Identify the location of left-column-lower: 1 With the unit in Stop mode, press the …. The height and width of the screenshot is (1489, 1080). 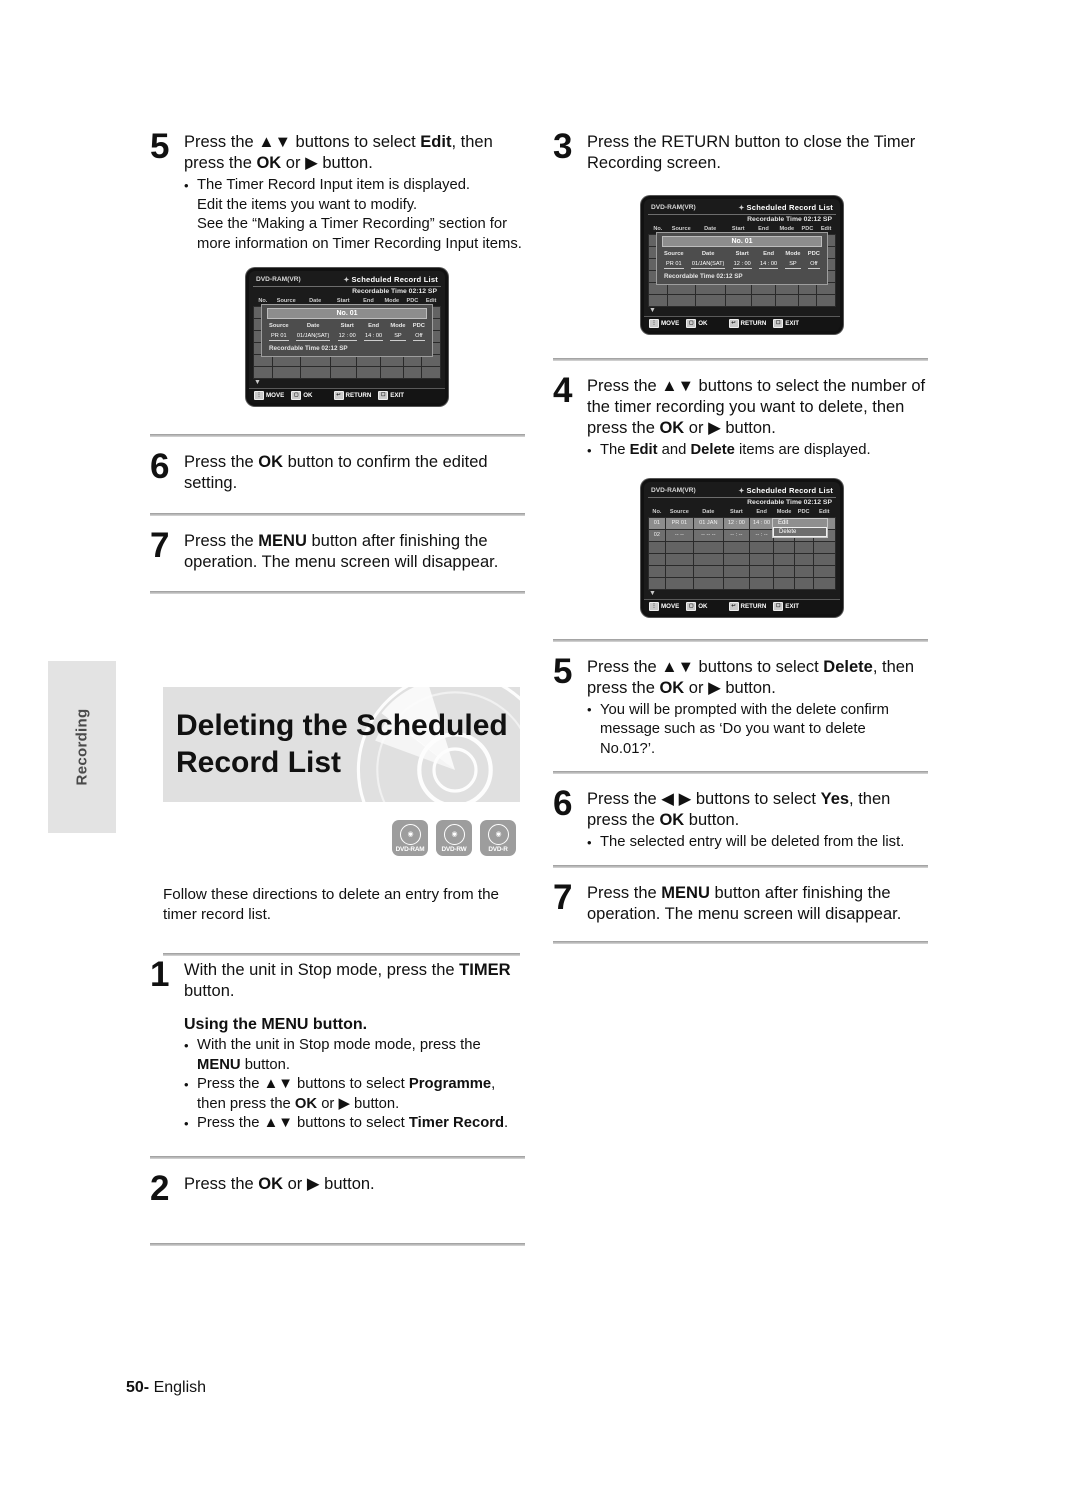
(337, 1107).